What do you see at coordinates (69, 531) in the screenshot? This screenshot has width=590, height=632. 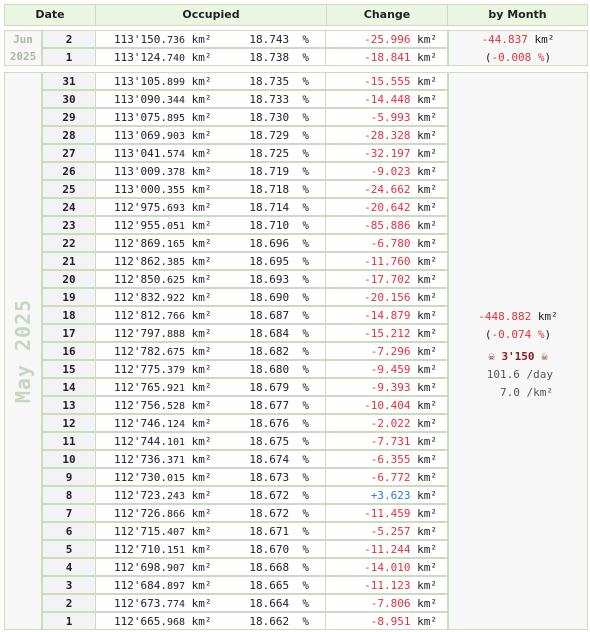 I see `day-cell: 6` at bounding box center [69, 531].